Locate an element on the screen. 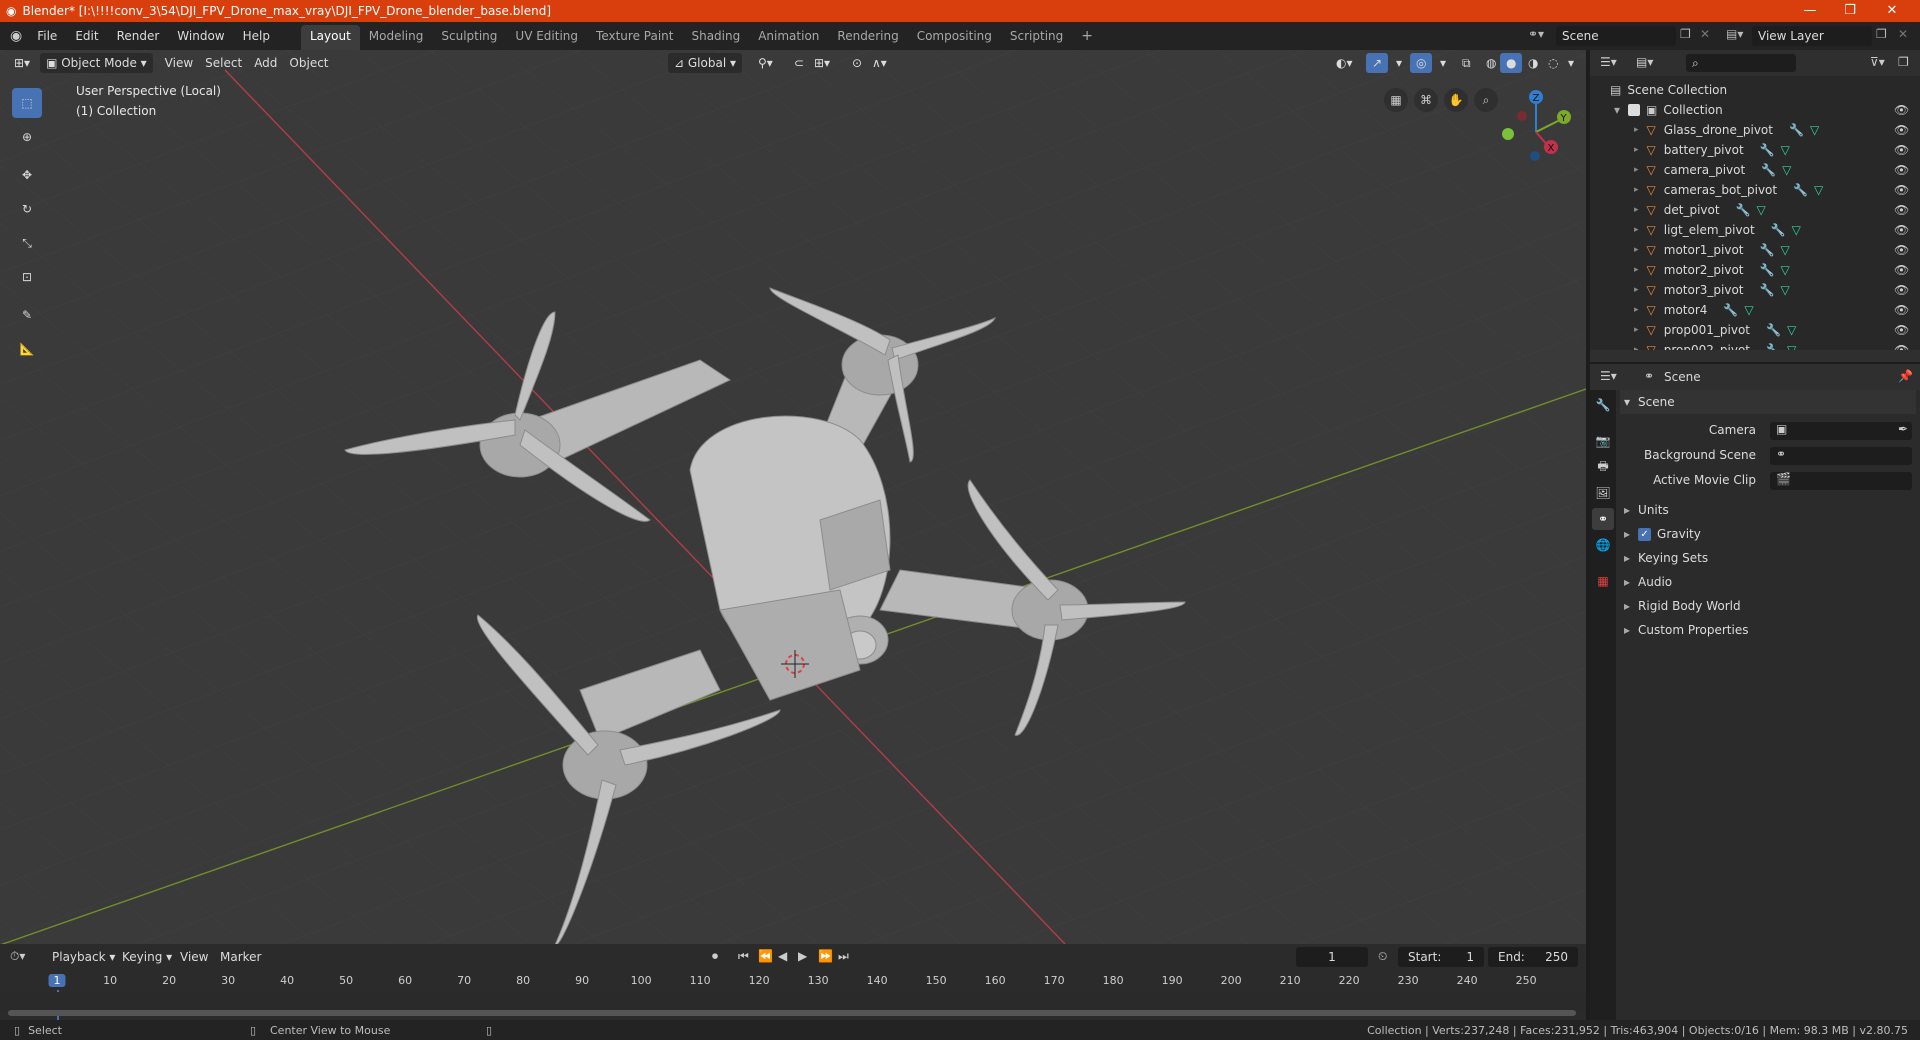  end-frame-field: End: 250 is located at coordinates (1533, 957).